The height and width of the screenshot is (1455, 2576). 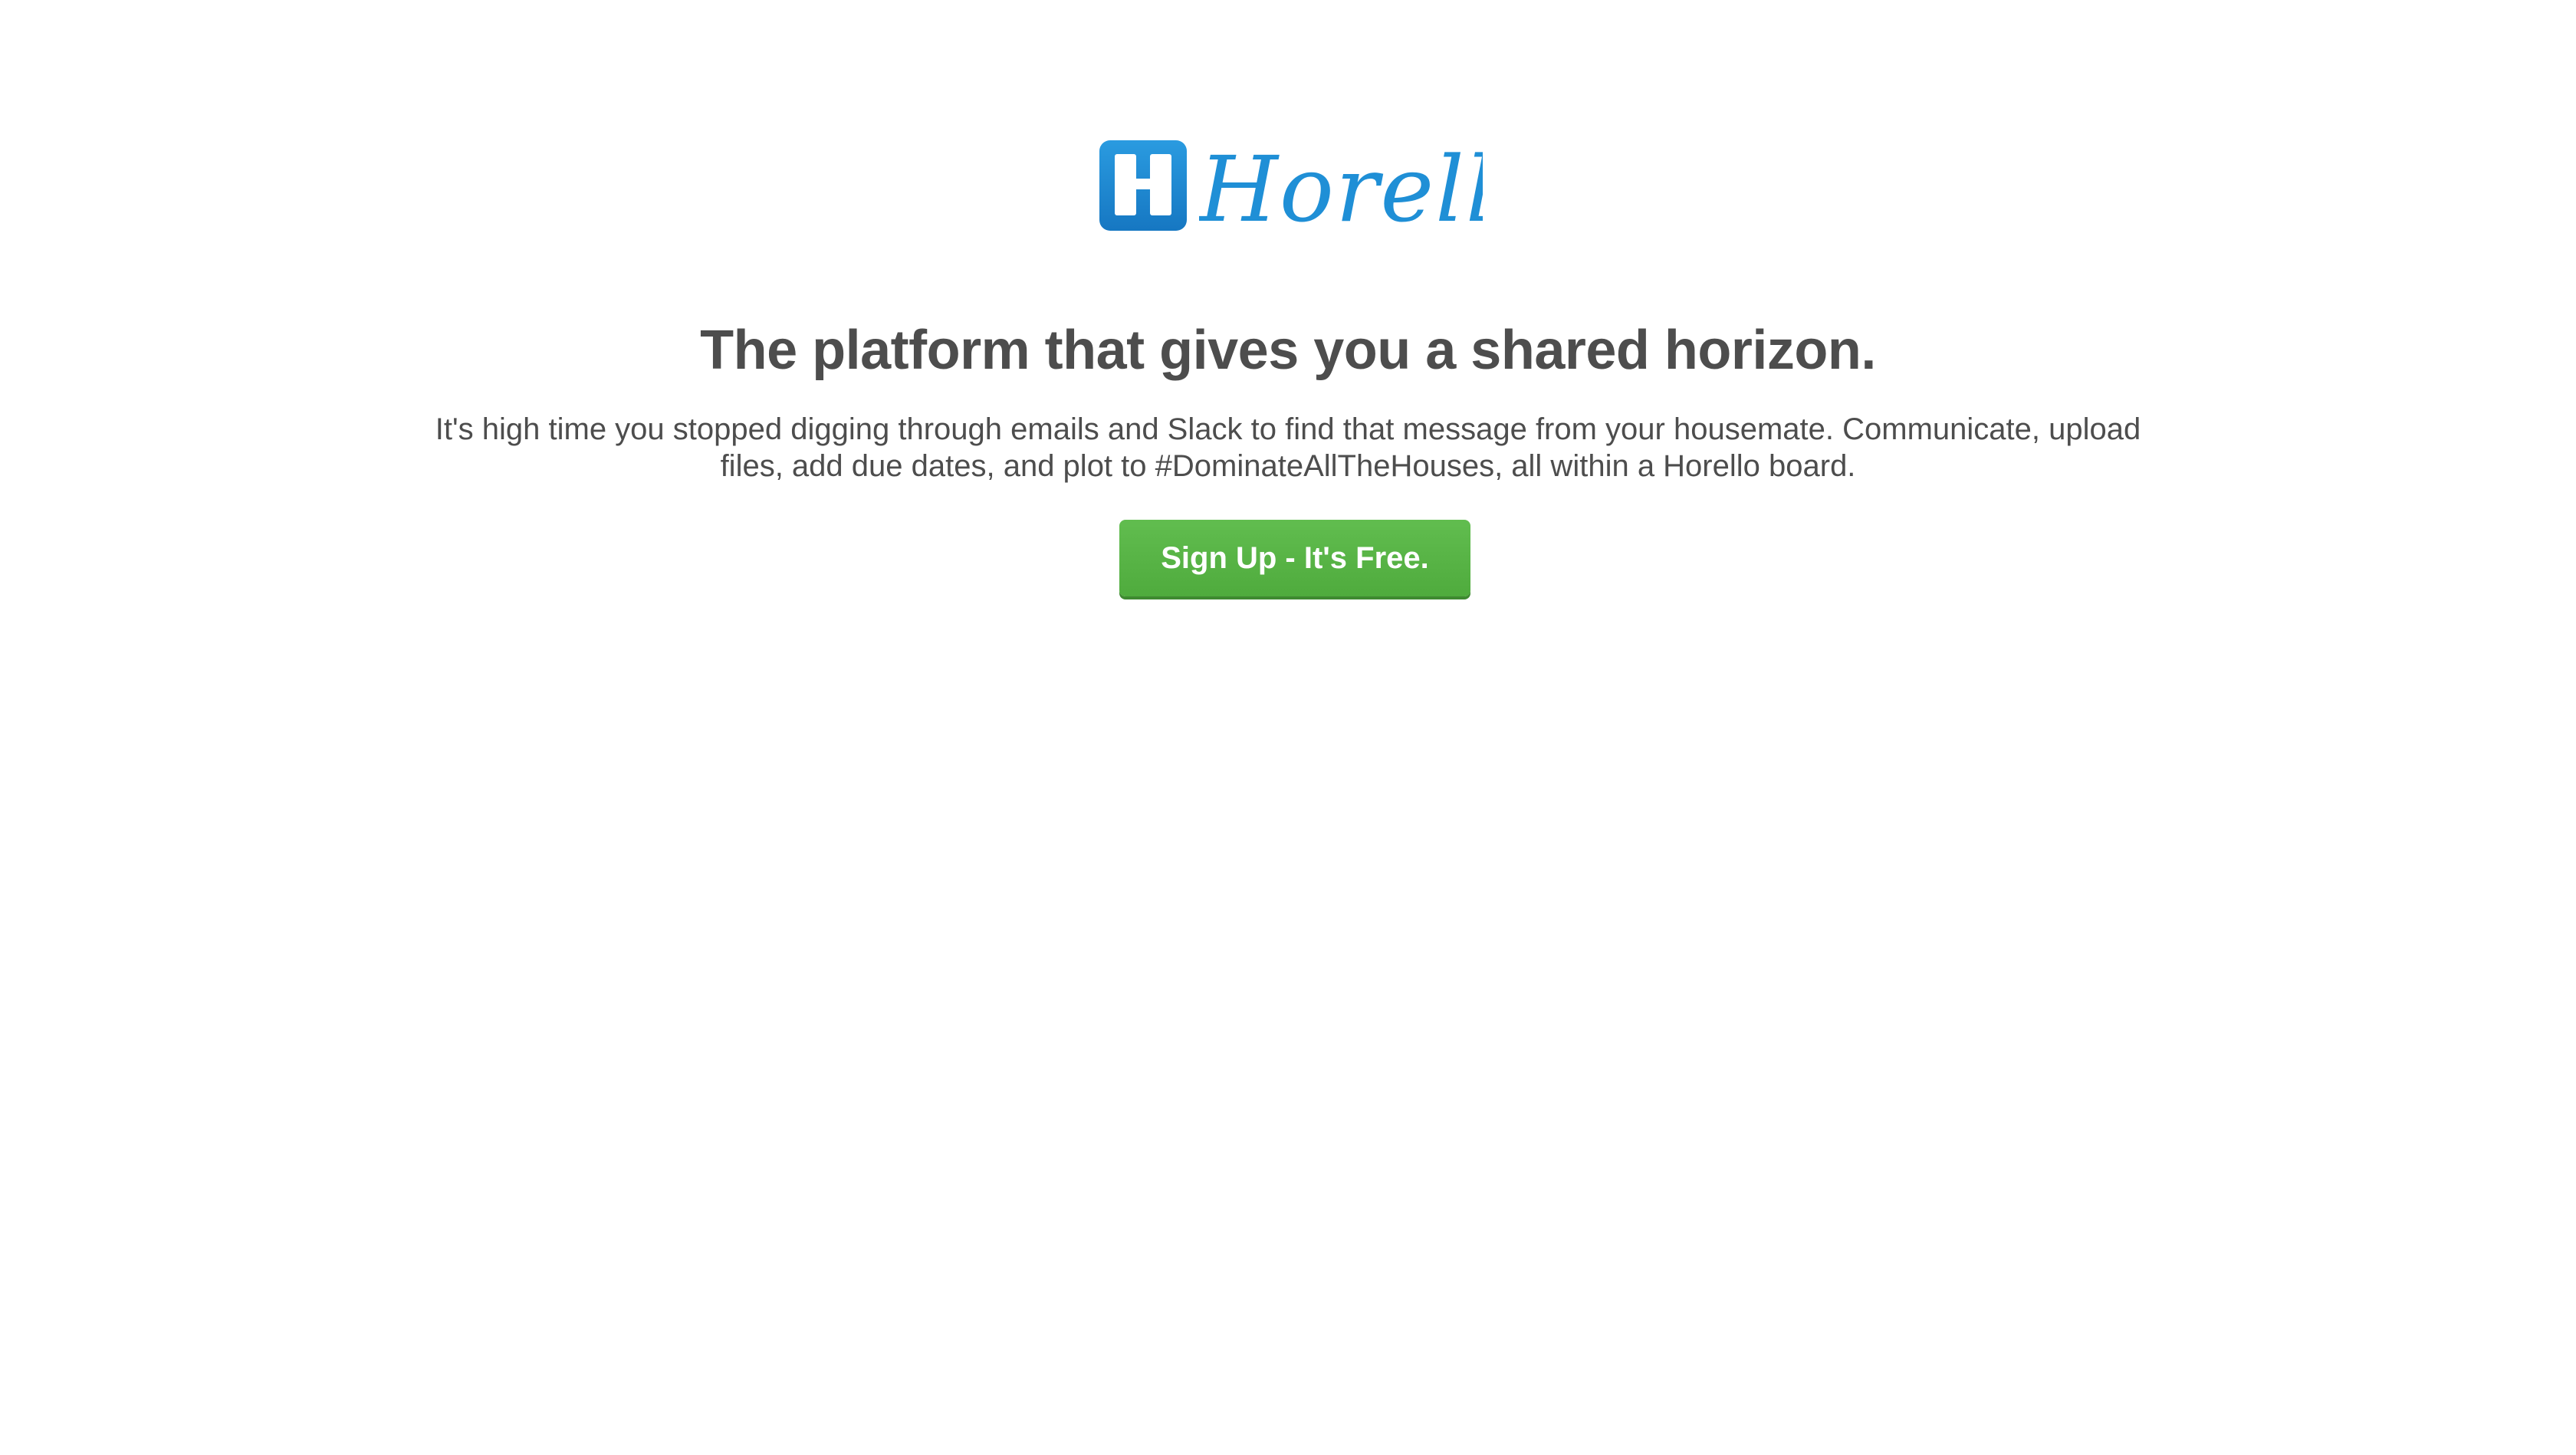 I want to click on horello-logo: Horello, so click(x=1293, y=185).